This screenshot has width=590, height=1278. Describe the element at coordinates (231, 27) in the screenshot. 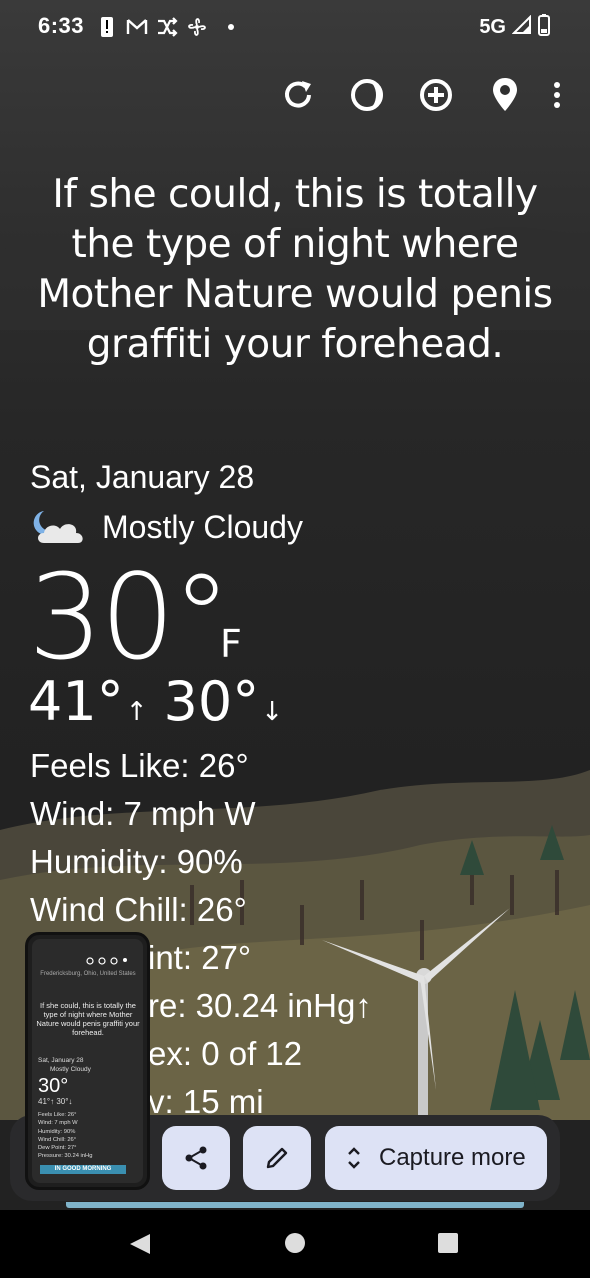

I see `more-notifications-dot` at that location.